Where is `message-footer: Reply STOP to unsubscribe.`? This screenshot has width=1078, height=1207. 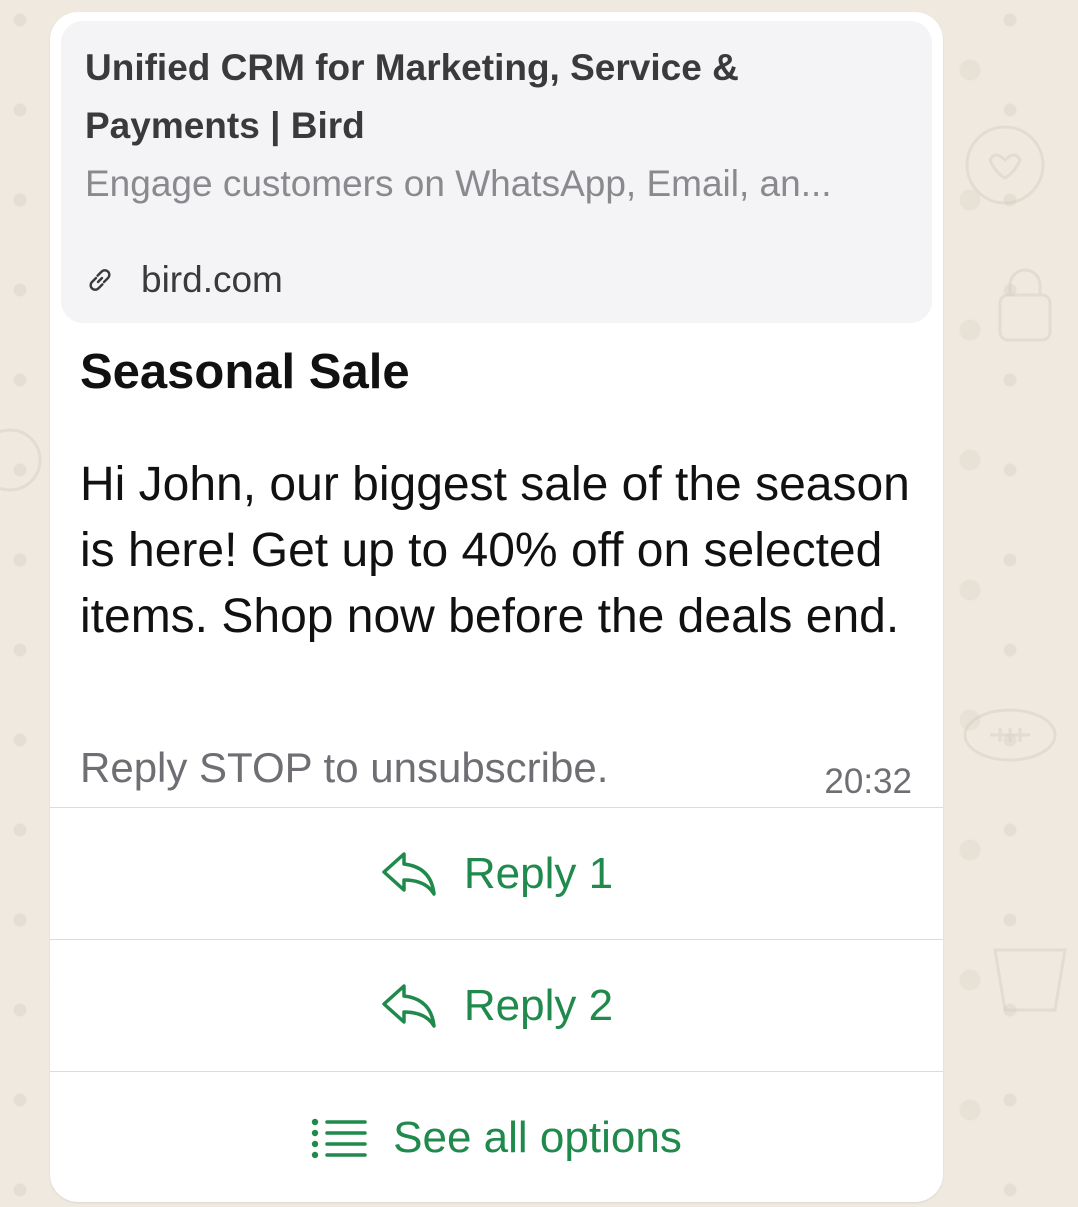
message-footer: Reply STOP to unsubscribe. is located at coordinates (344, 767).